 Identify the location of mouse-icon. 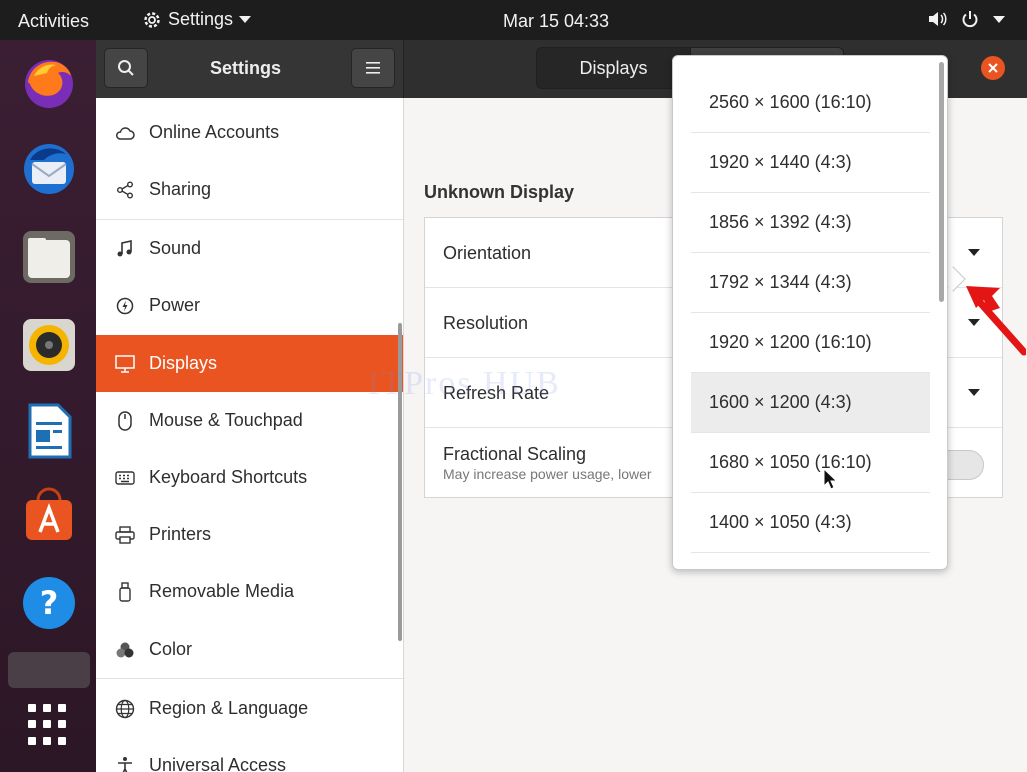
(125, 420).